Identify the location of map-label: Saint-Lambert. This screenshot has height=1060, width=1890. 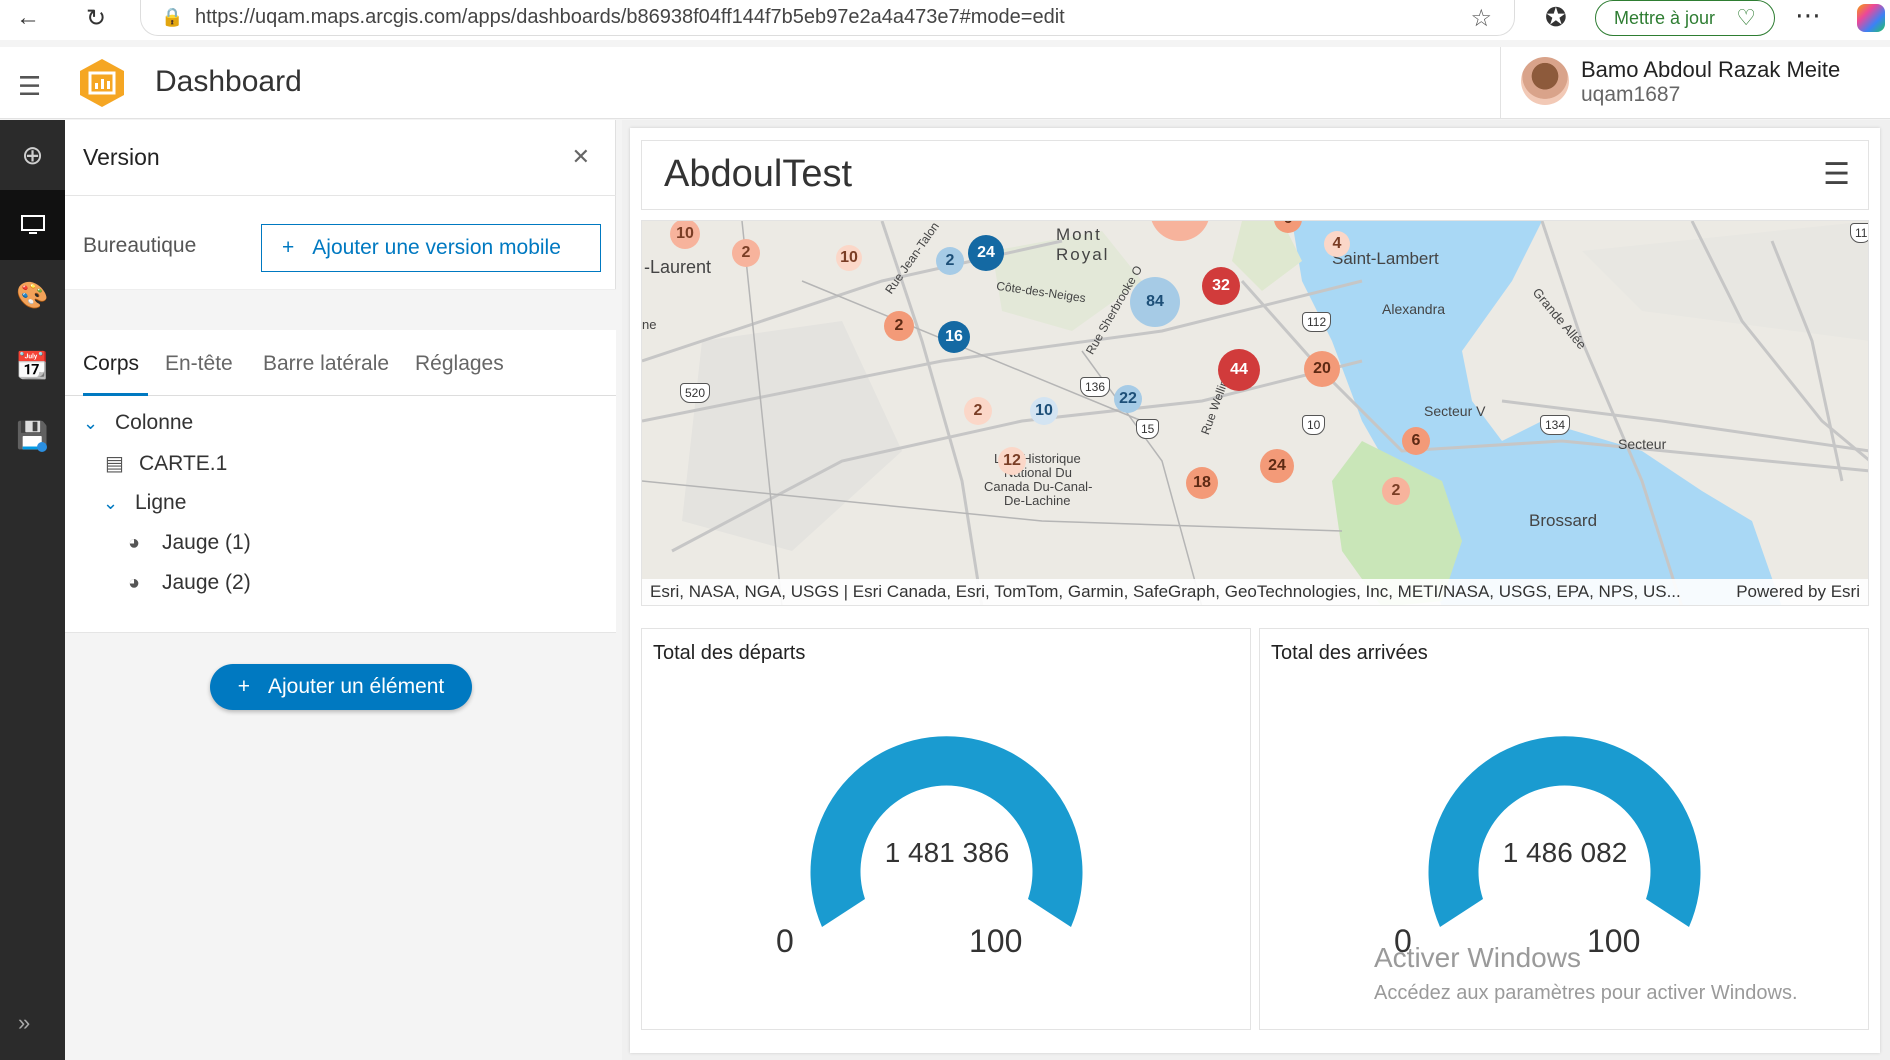
(1385, 258).